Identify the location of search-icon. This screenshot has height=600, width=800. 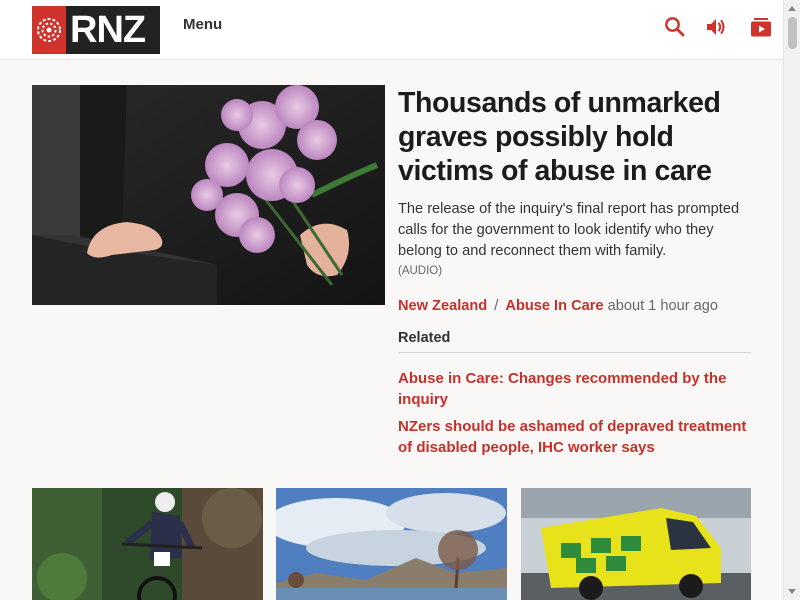
(675, 27).